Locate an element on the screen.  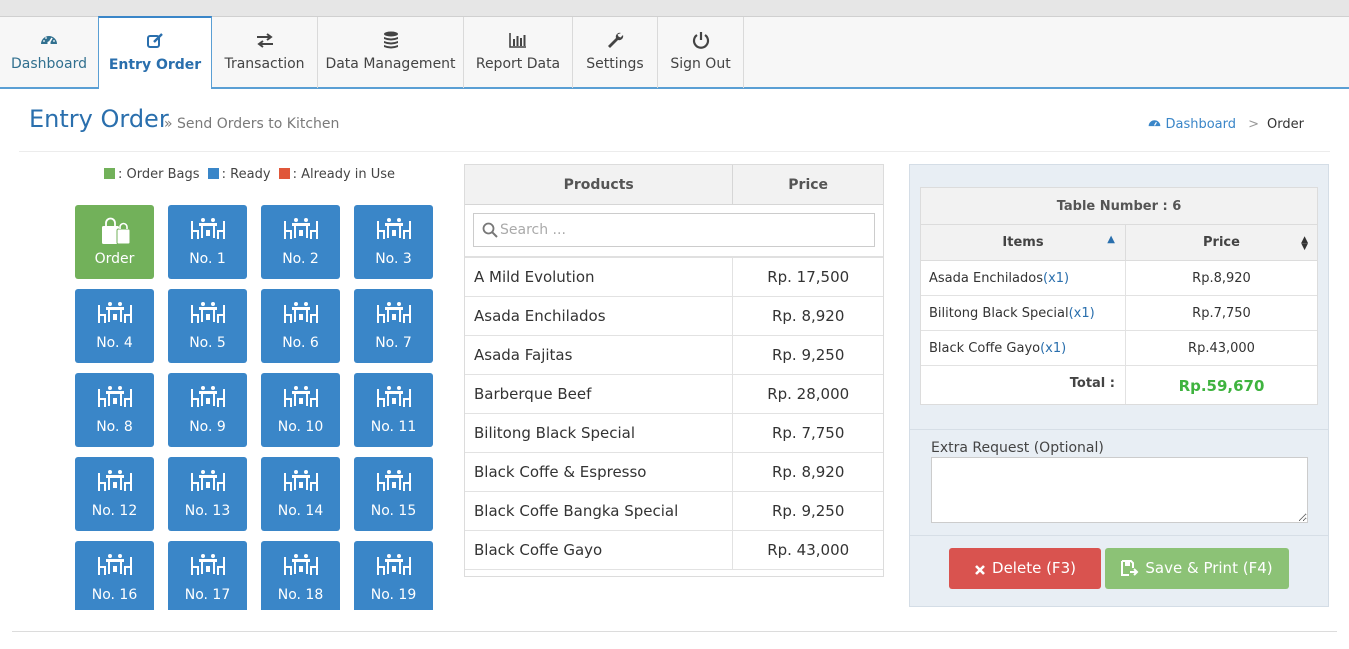
legend-swatch-blue is located at coordinates (213, 173).